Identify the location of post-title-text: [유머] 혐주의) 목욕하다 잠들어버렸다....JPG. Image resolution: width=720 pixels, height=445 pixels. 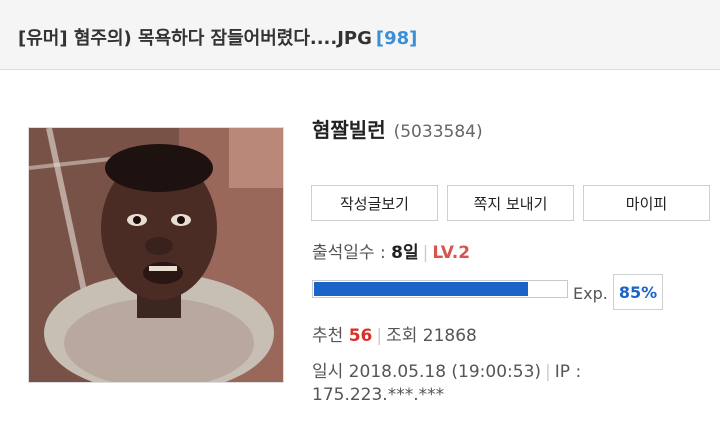
(195, 38).